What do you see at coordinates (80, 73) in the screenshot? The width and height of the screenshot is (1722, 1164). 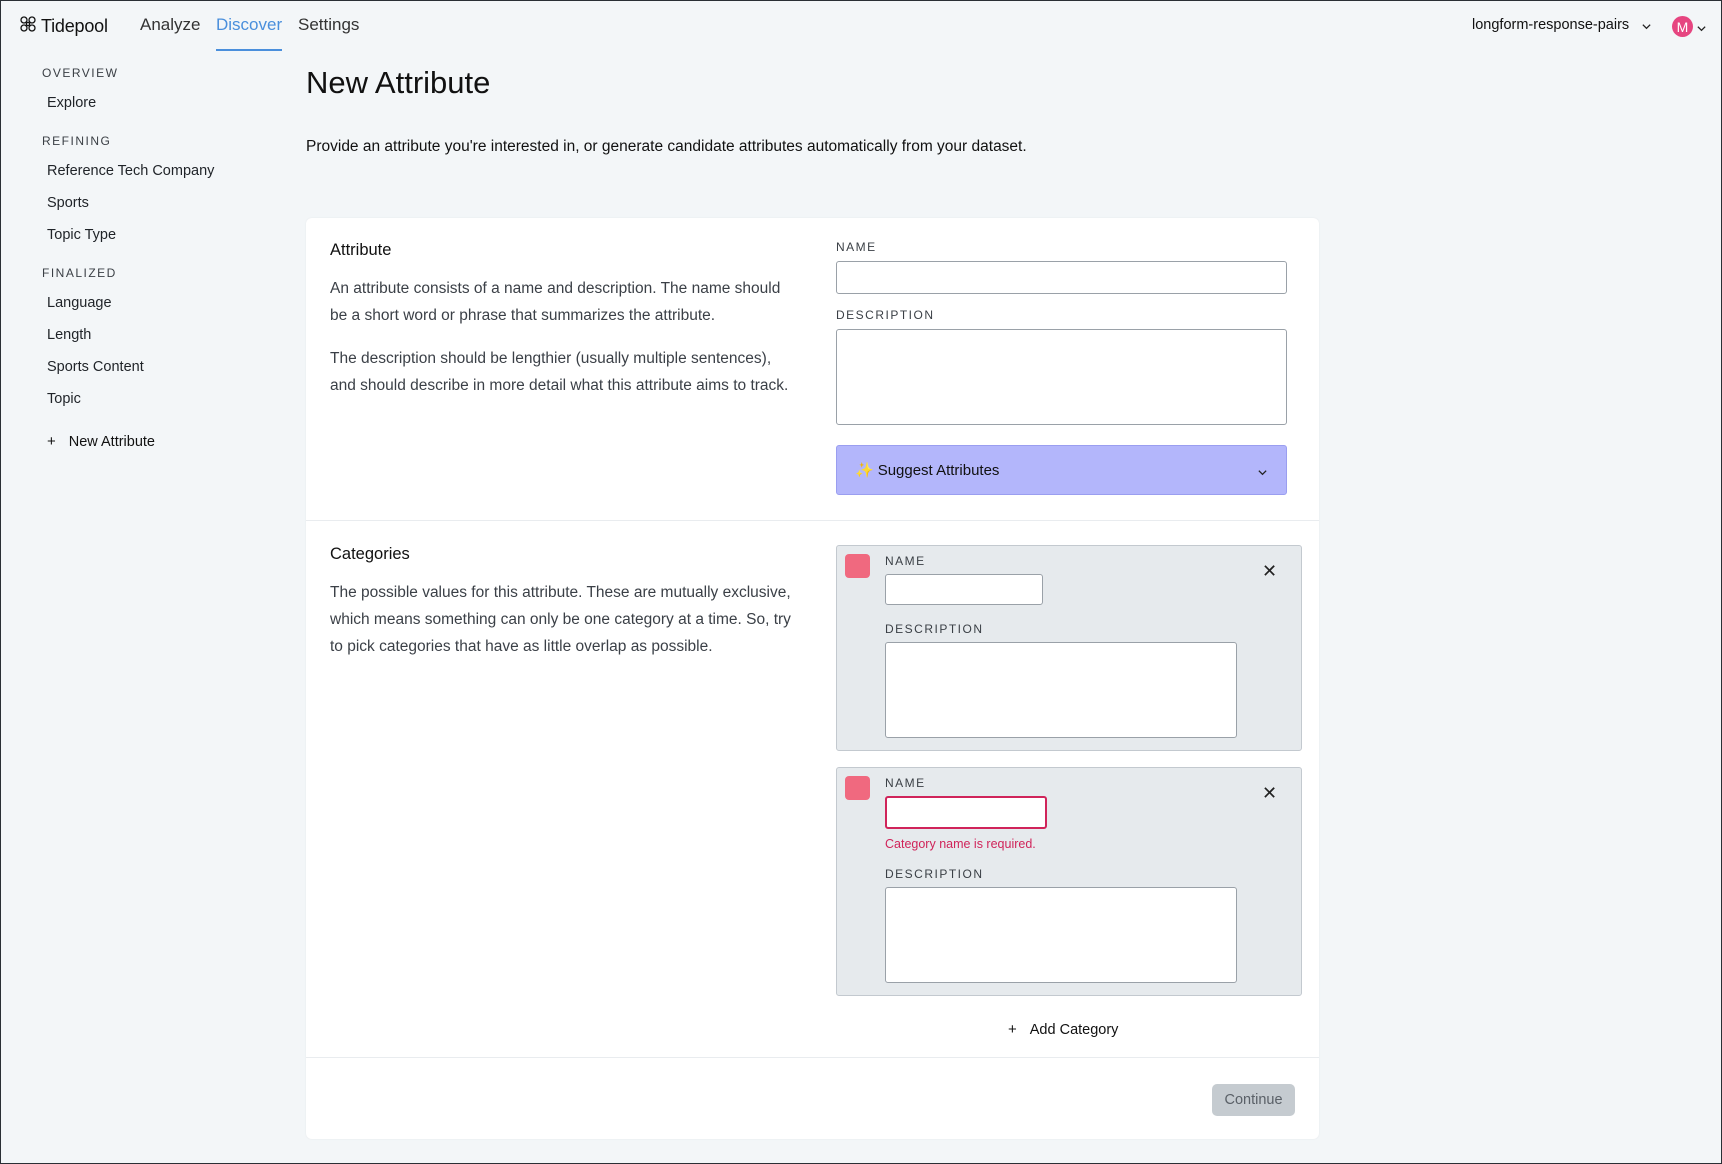 I see `sidebar-section-overview: OVERVIEW` at bounding box center [80, 73].